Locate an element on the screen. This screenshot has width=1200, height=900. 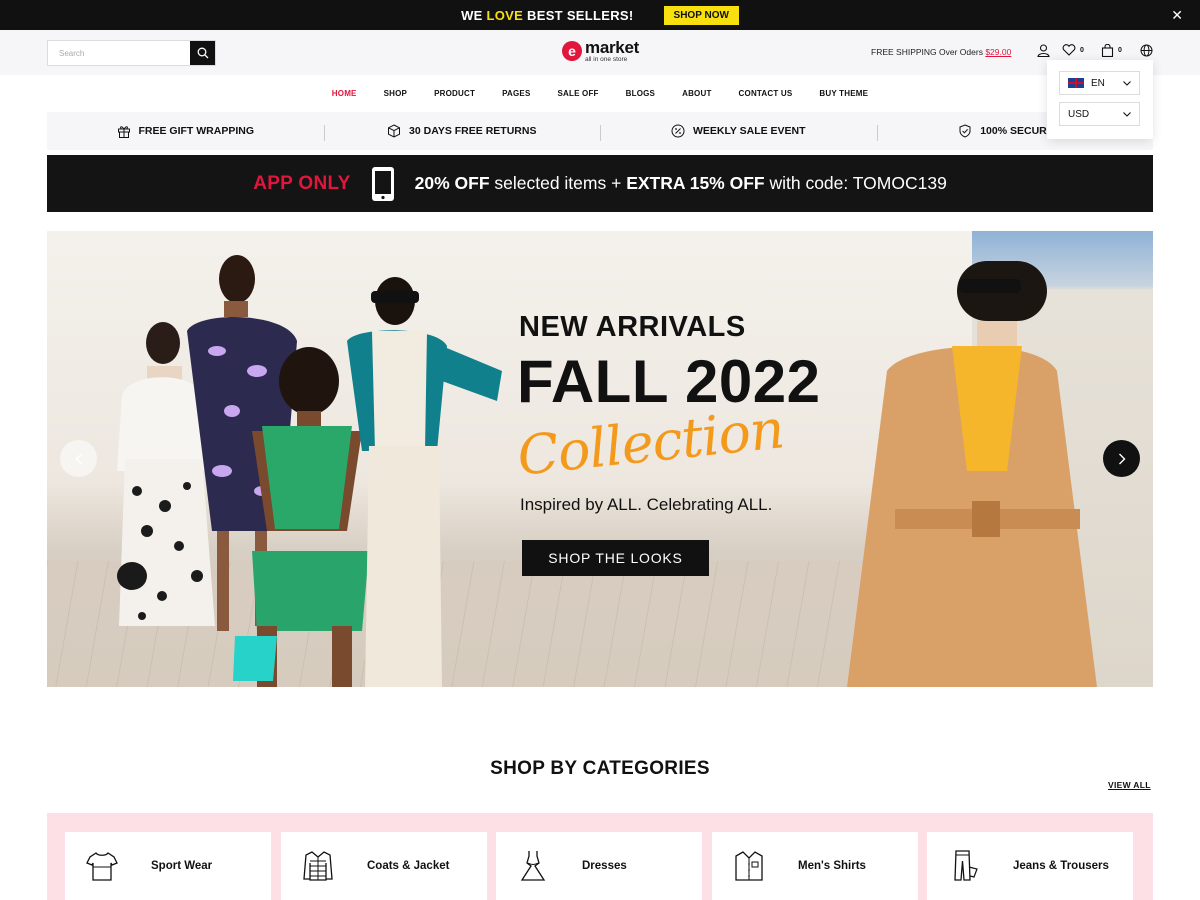
category-card-jeans-trousers: Jeans & Trousers is located at coordinates (1030, 866).